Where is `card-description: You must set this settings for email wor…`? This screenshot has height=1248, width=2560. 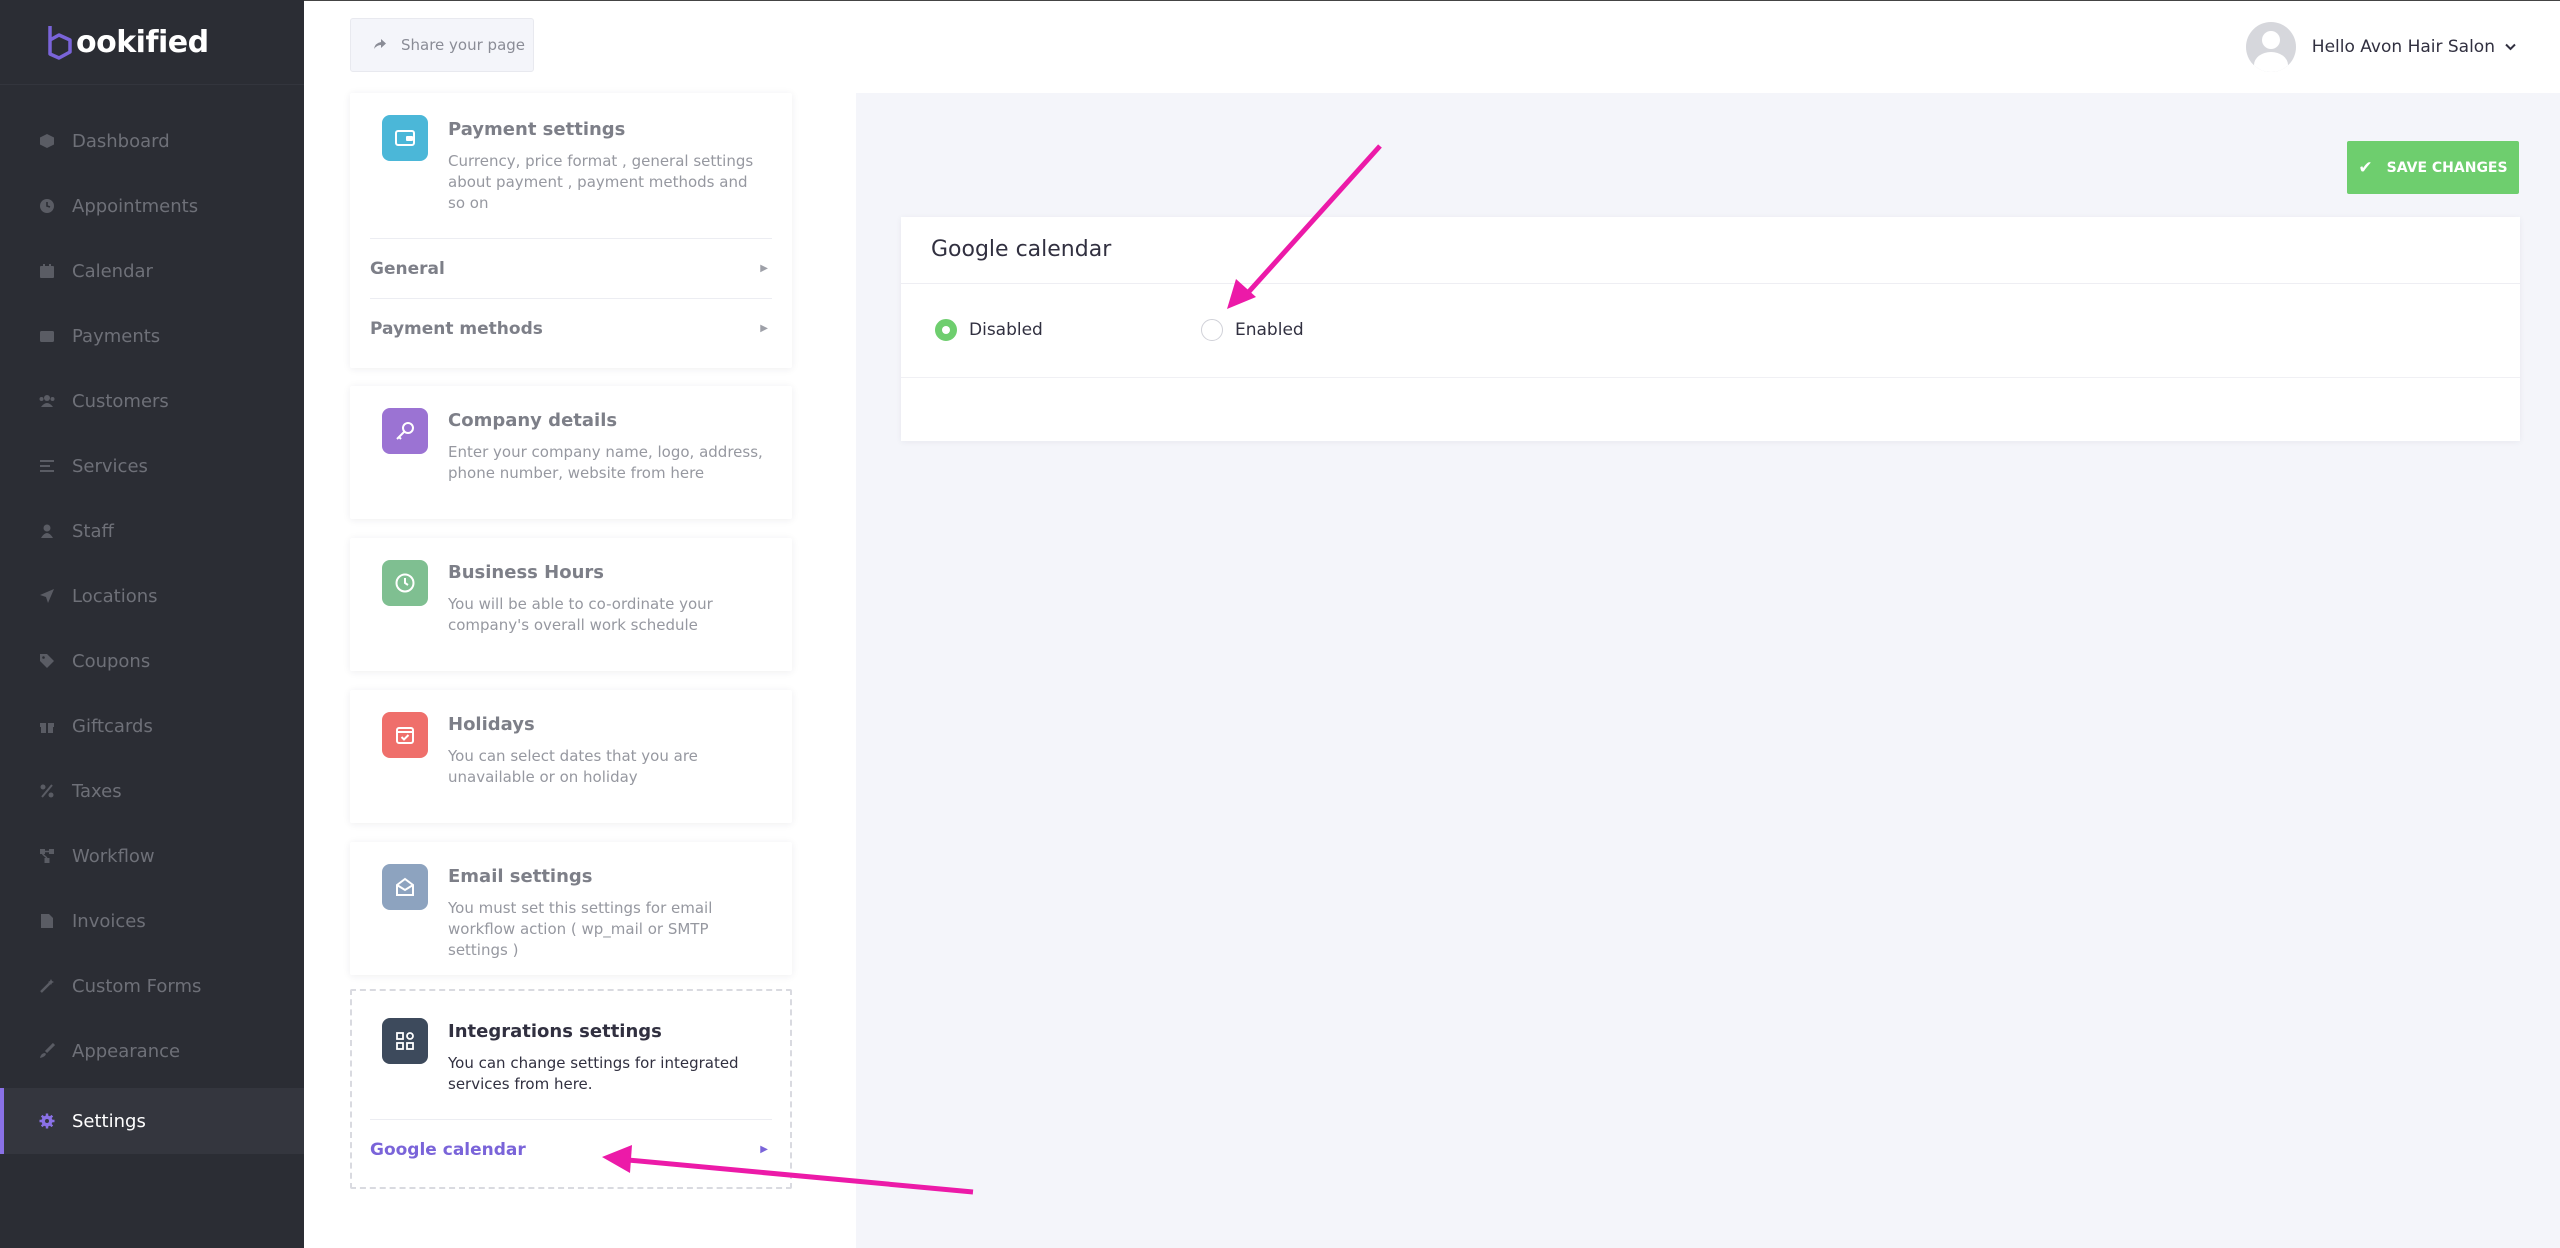
card-description: You must set this settings for email wor… is located at coordinates (580, 929).